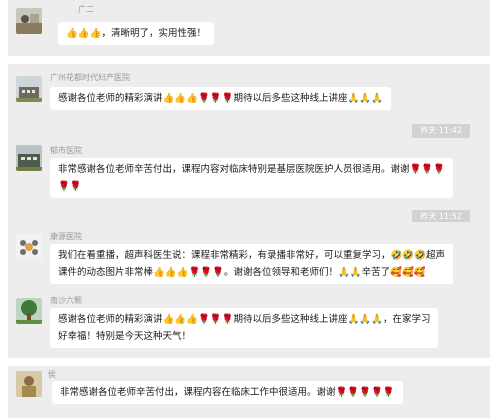 The height and width of the screenshot is (418, 498). What do you see at coordinates (441, 131) in the screenshot?
I see `timestamp: 昨天 11:42` at bounding box center [441, 131].